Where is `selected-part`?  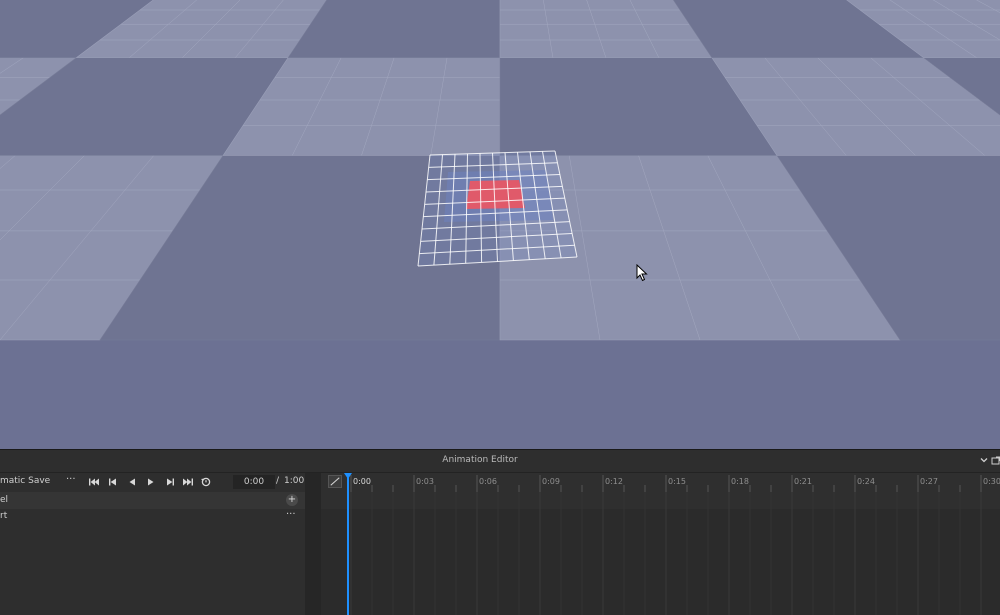
selected-part is located at coordinates (497, 208).